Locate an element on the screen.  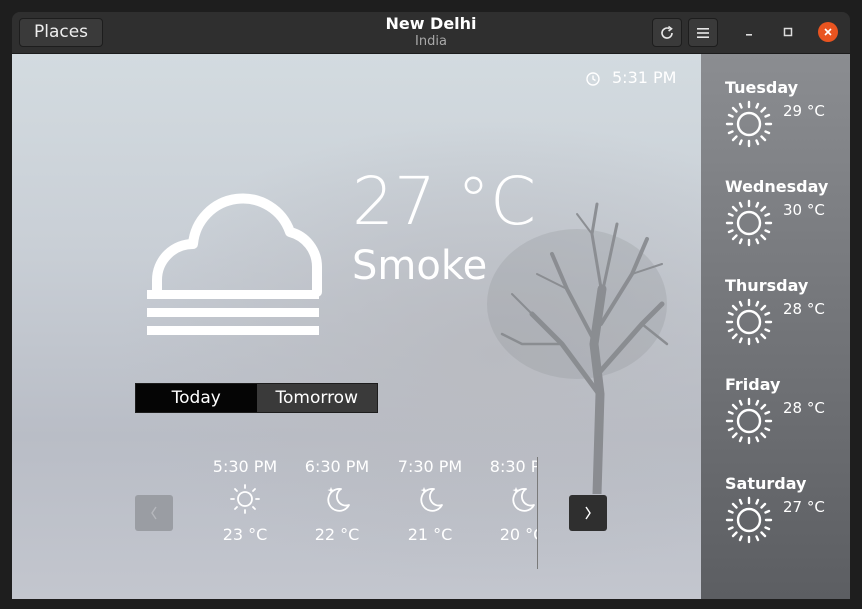
hourly-prev-button is located at coordinates (154, 513).